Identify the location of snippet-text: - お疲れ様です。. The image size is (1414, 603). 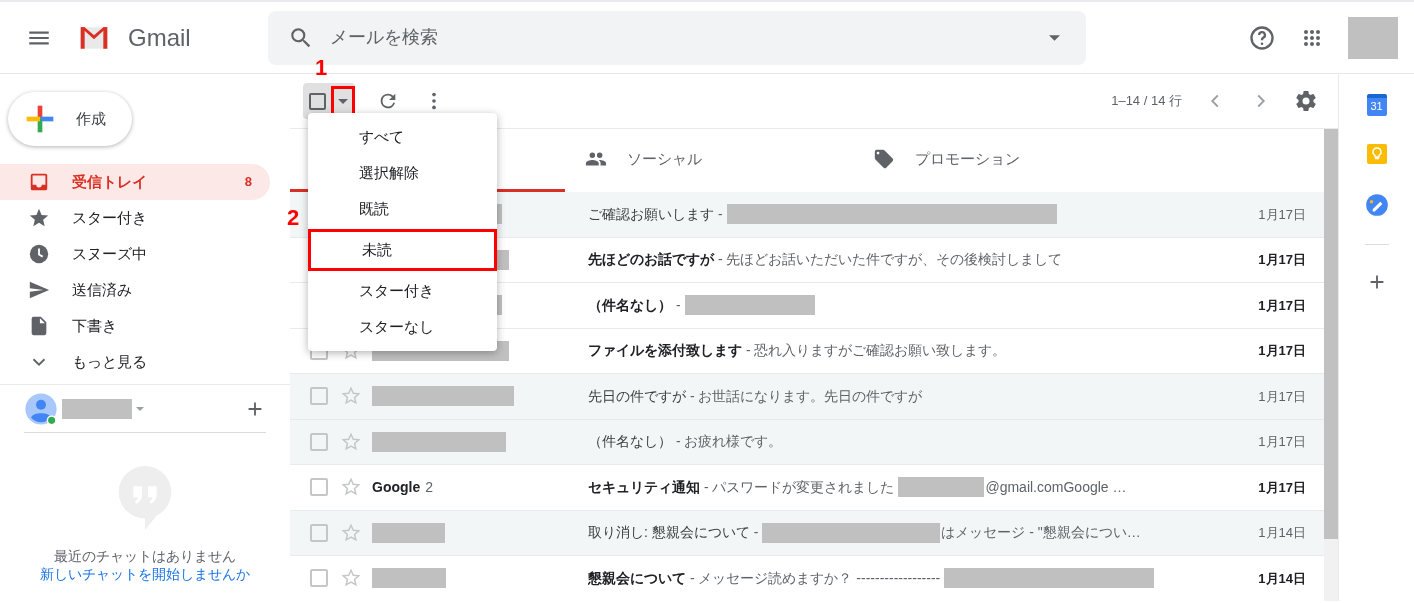
(728, 442).